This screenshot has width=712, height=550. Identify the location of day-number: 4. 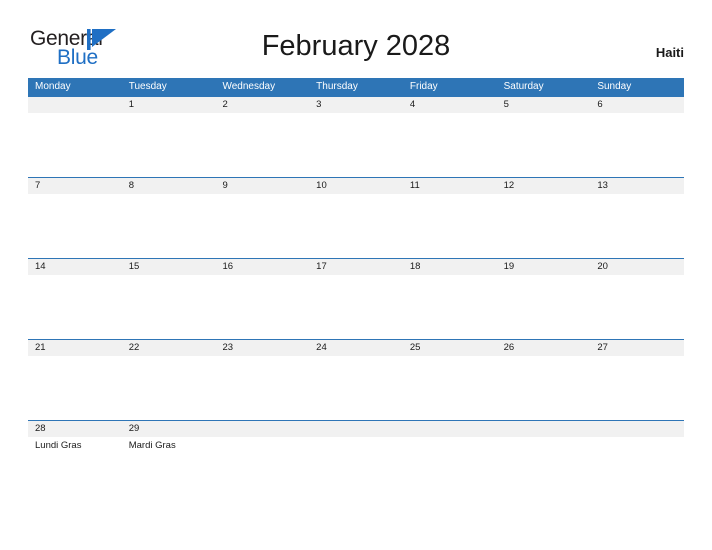
(450, 105).